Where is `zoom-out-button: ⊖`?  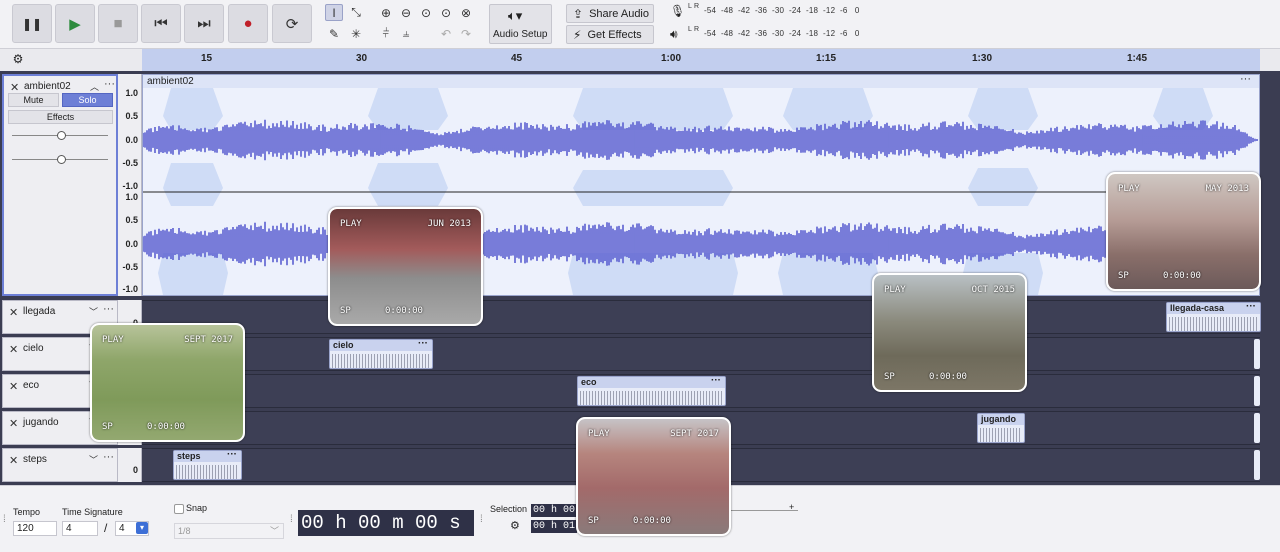 zoom-out-button: ⊖ is located at coordinates (406, 12).